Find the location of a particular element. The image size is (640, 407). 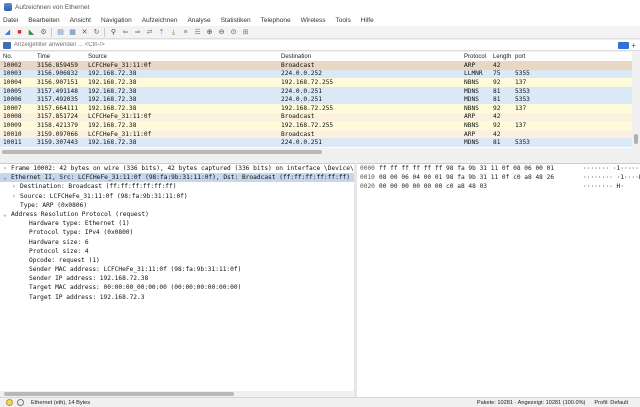

detail-tree-item: Hardware type: Ethernet (1) is located at coordinates (177, 223).